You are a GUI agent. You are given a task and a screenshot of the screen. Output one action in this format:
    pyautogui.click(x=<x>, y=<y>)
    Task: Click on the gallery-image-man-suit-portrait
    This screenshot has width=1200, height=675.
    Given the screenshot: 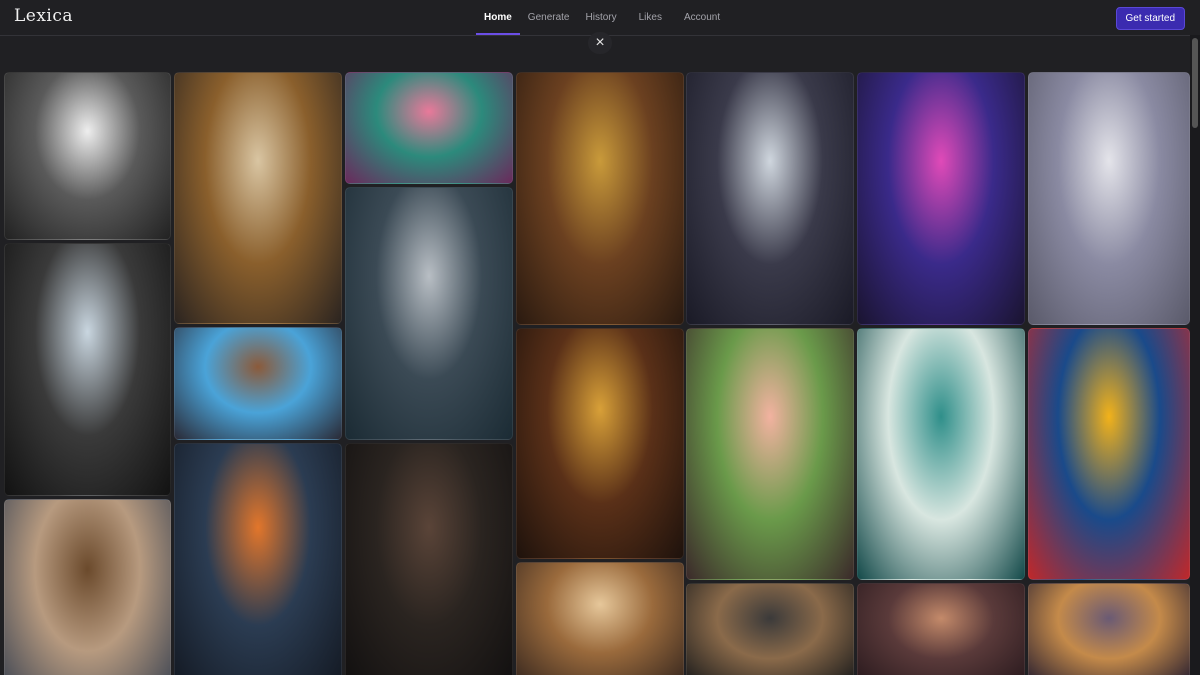 What is the action you would take?
    pyautogui.click(x=87, y=587)
    